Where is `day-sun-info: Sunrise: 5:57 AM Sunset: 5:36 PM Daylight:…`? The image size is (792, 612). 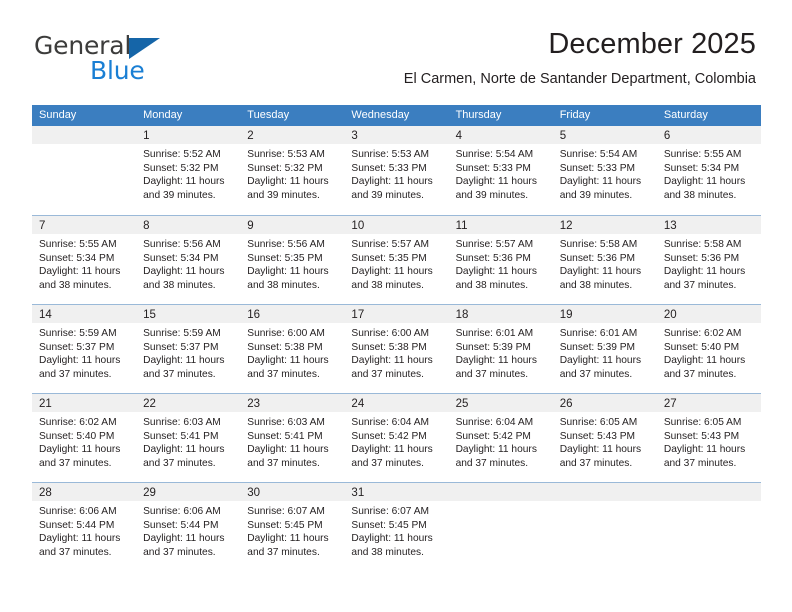 day-sun-info: Sunrise: 5:57 AM Sunset: 5:36 PM Daylight:… is located at coordinates (501, 263).